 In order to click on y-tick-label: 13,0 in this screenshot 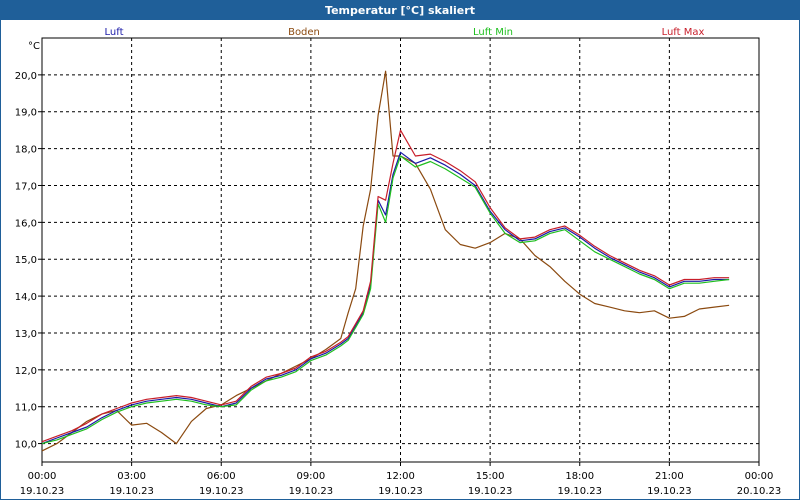, I will do `click(26, 334)`.